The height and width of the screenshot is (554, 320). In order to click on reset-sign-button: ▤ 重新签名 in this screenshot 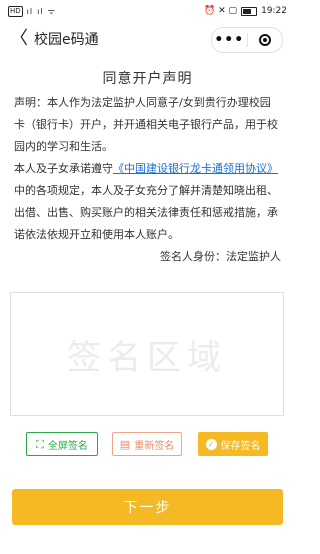, I will do `click(147, 444)`.